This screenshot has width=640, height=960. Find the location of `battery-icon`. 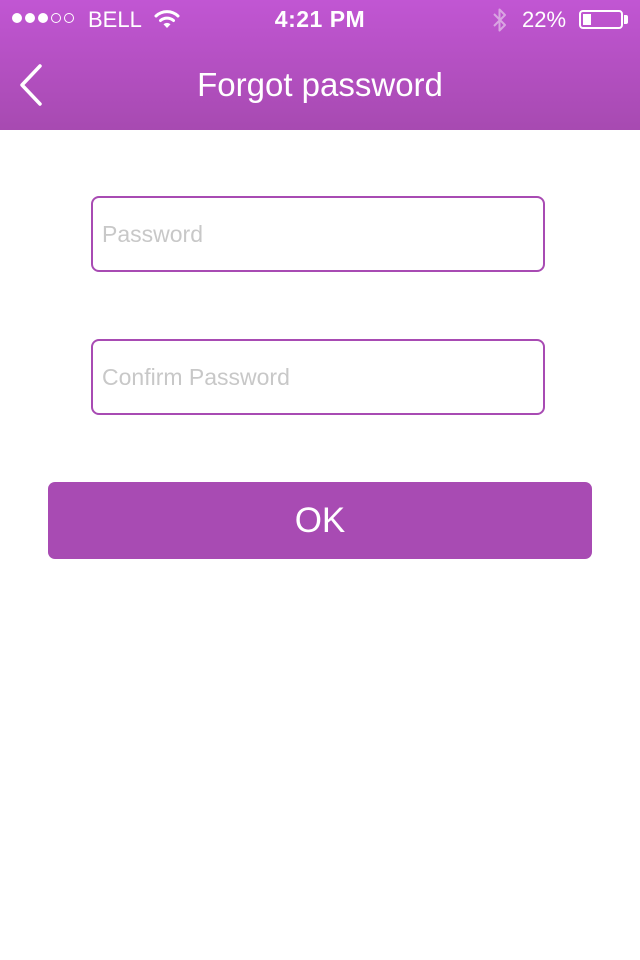

battery-icon is located at coordinates (601, 19).